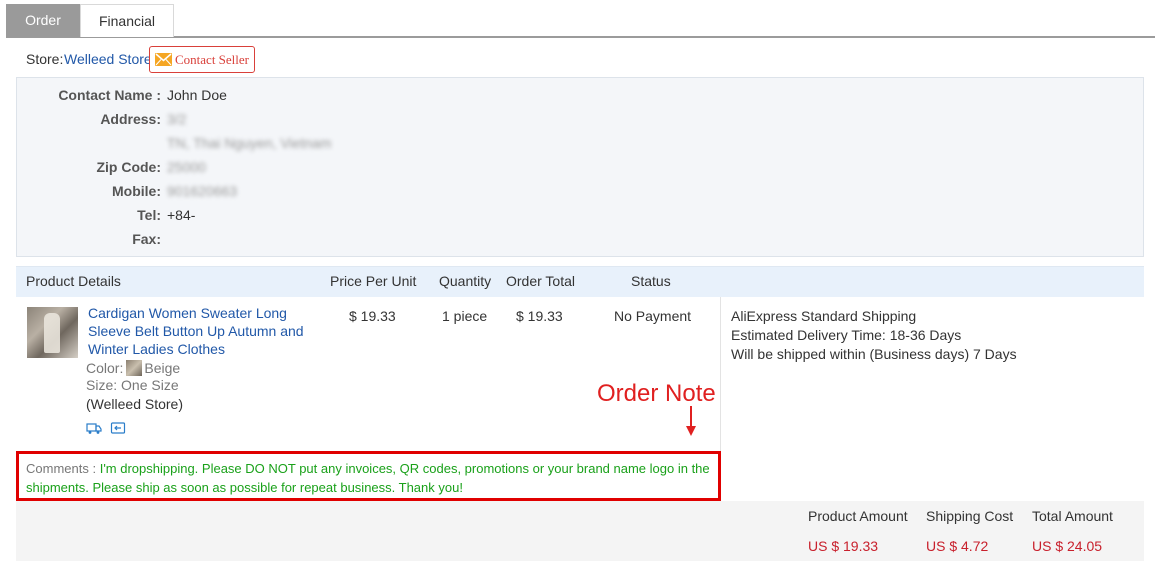  Describe the element at coordinates (150, 385) in the screenshot. I see `size-value: One Size` at that location.